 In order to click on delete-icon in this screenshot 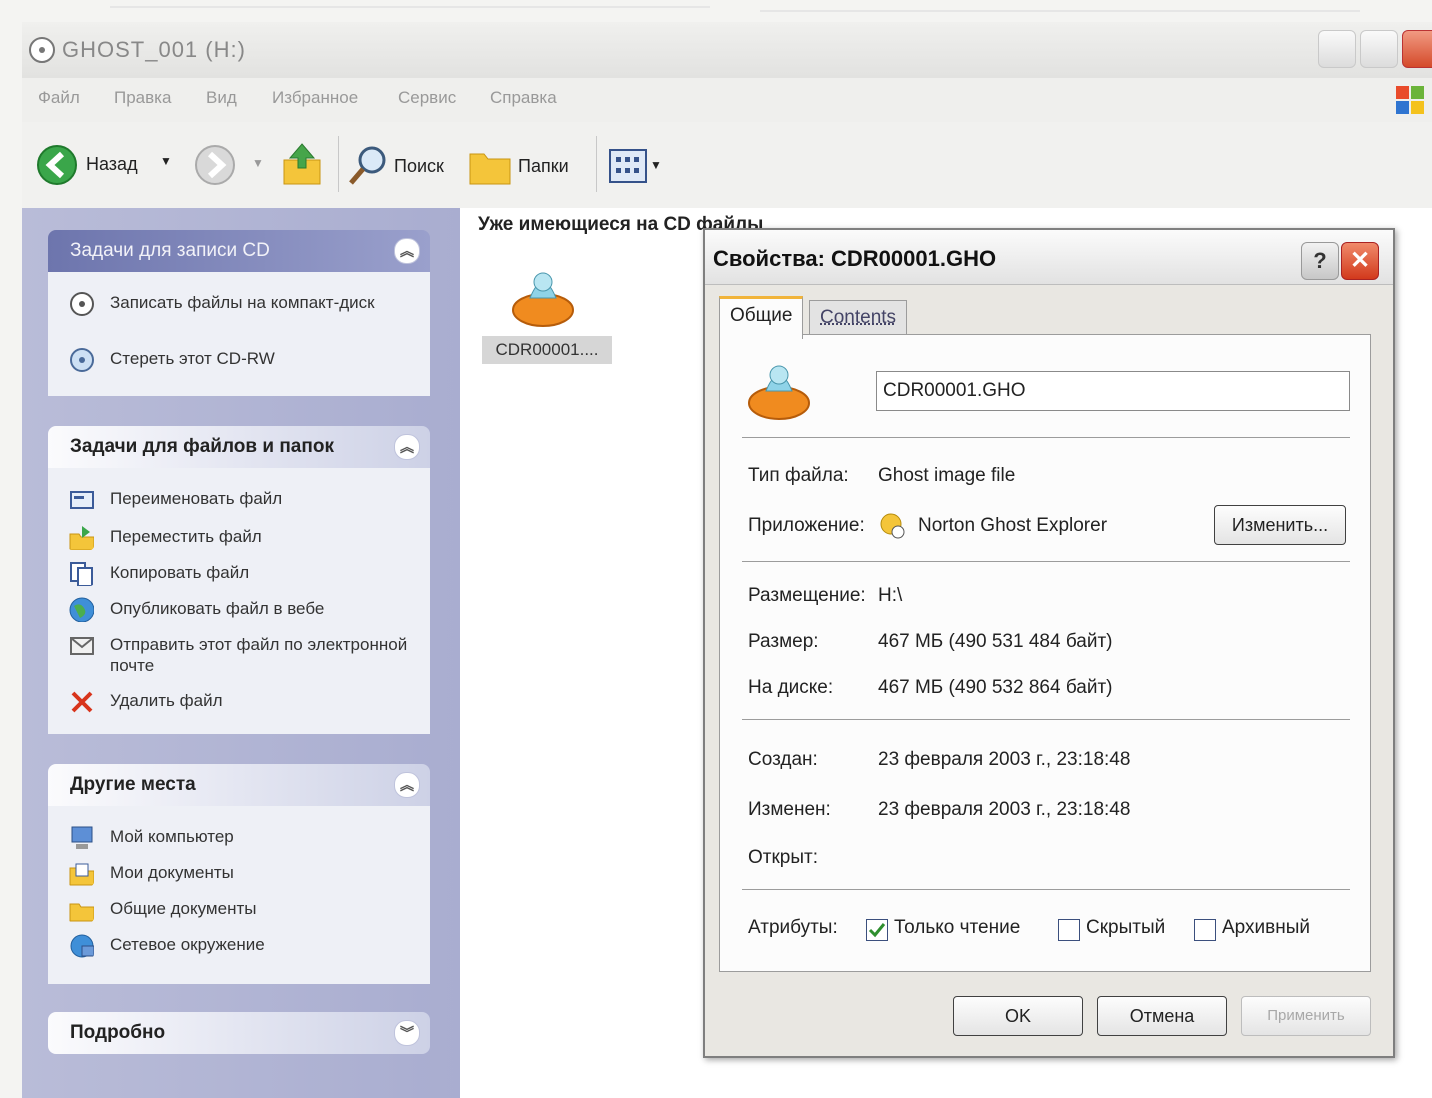, I will do `click(82, 702)`.